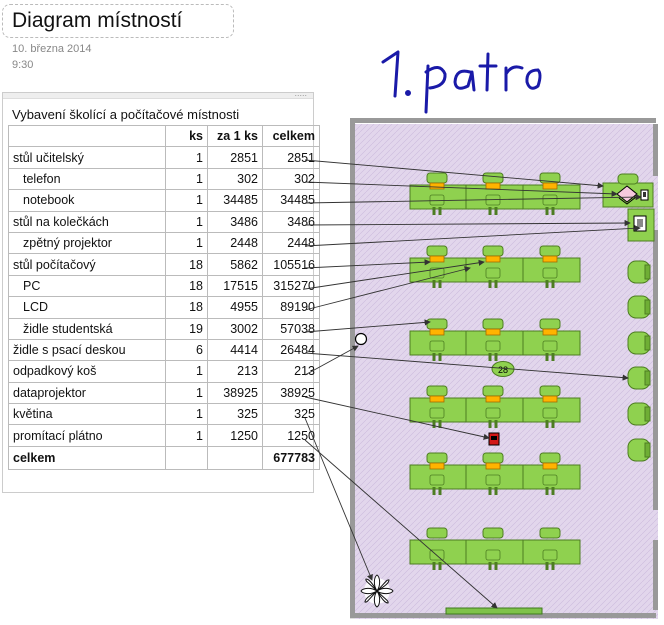 This screenshot has height=625, width=664. Describe the element at coordinates (644, 195) in the screenshot. I see `telephone-icon` at that location.